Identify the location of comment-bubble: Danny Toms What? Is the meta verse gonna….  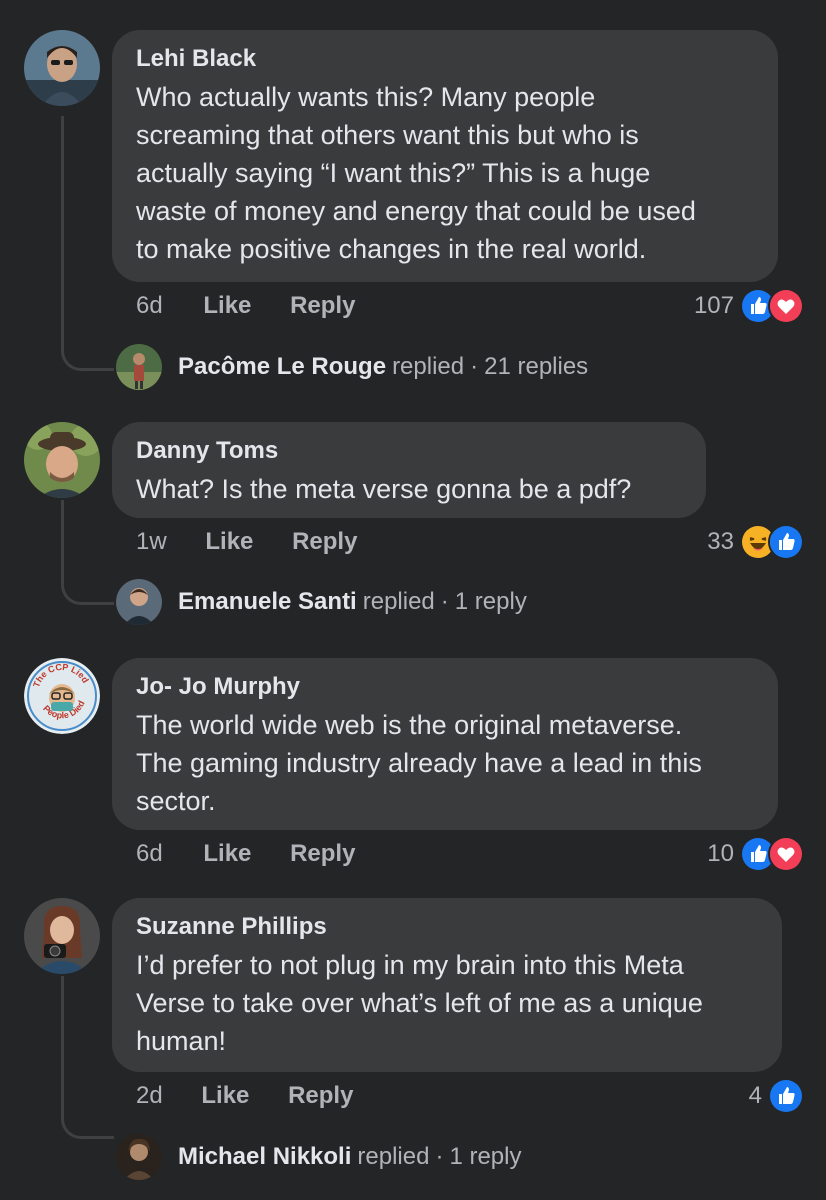
(409, 470).